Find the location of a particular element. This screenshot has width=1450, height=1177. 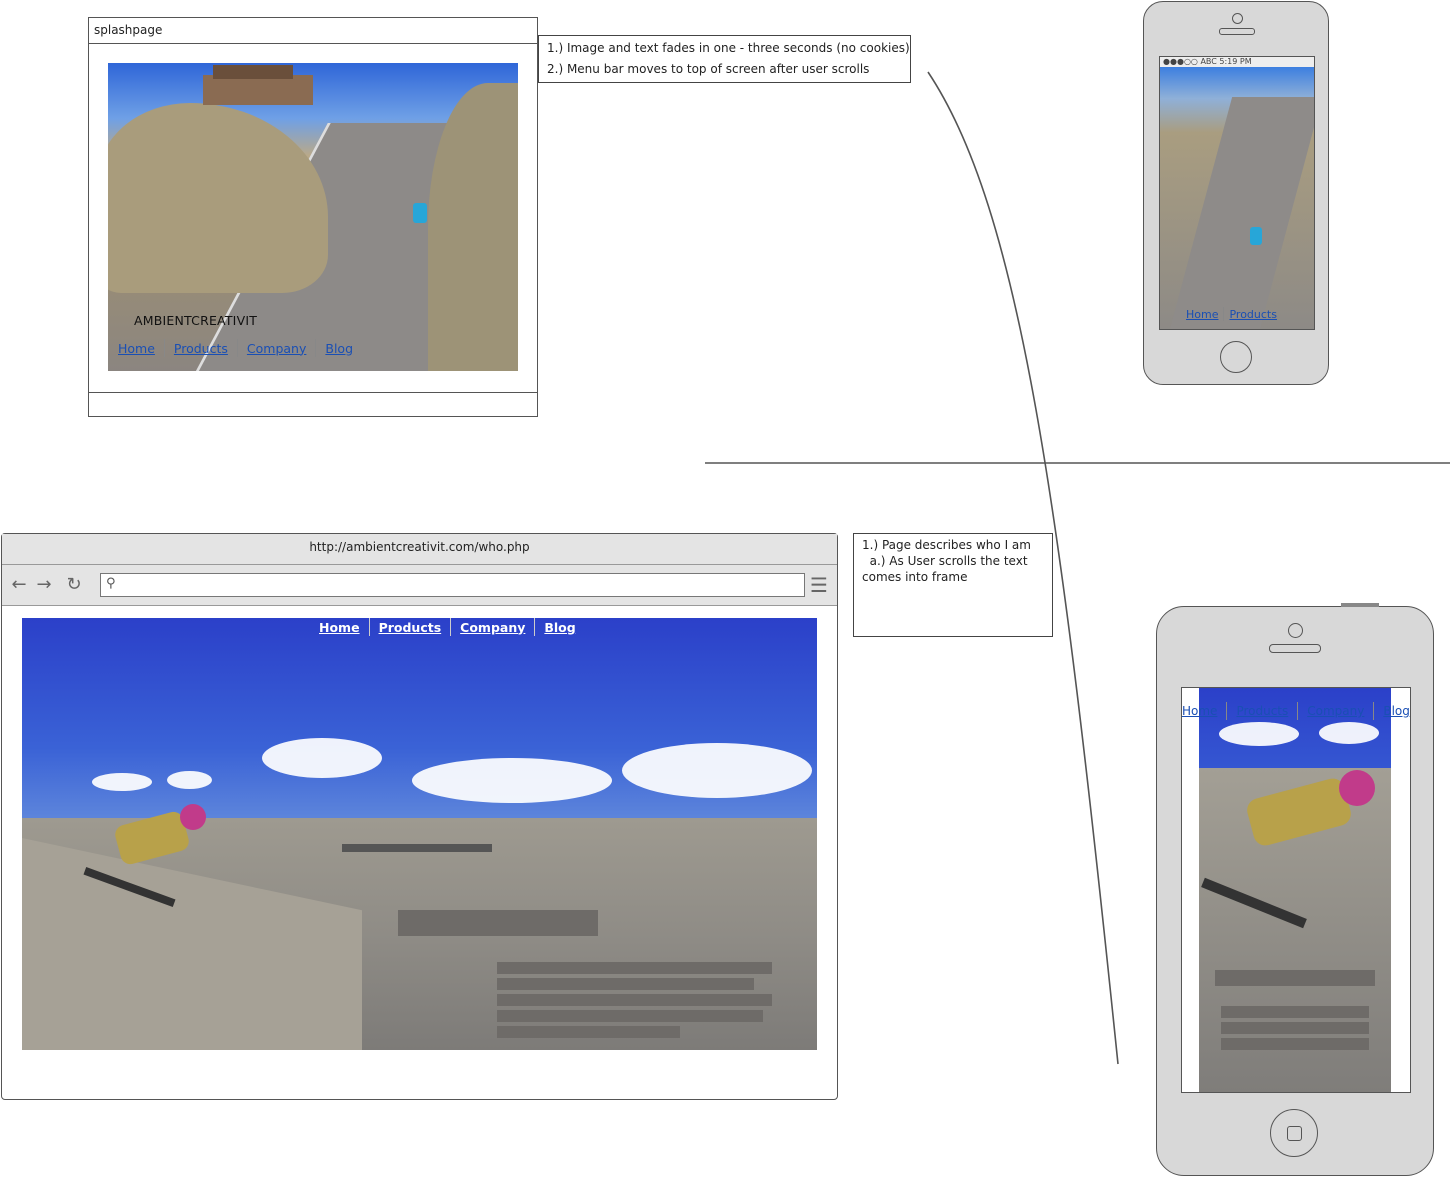

refresh-icon: ↻ is located at coordinates (74, 585).